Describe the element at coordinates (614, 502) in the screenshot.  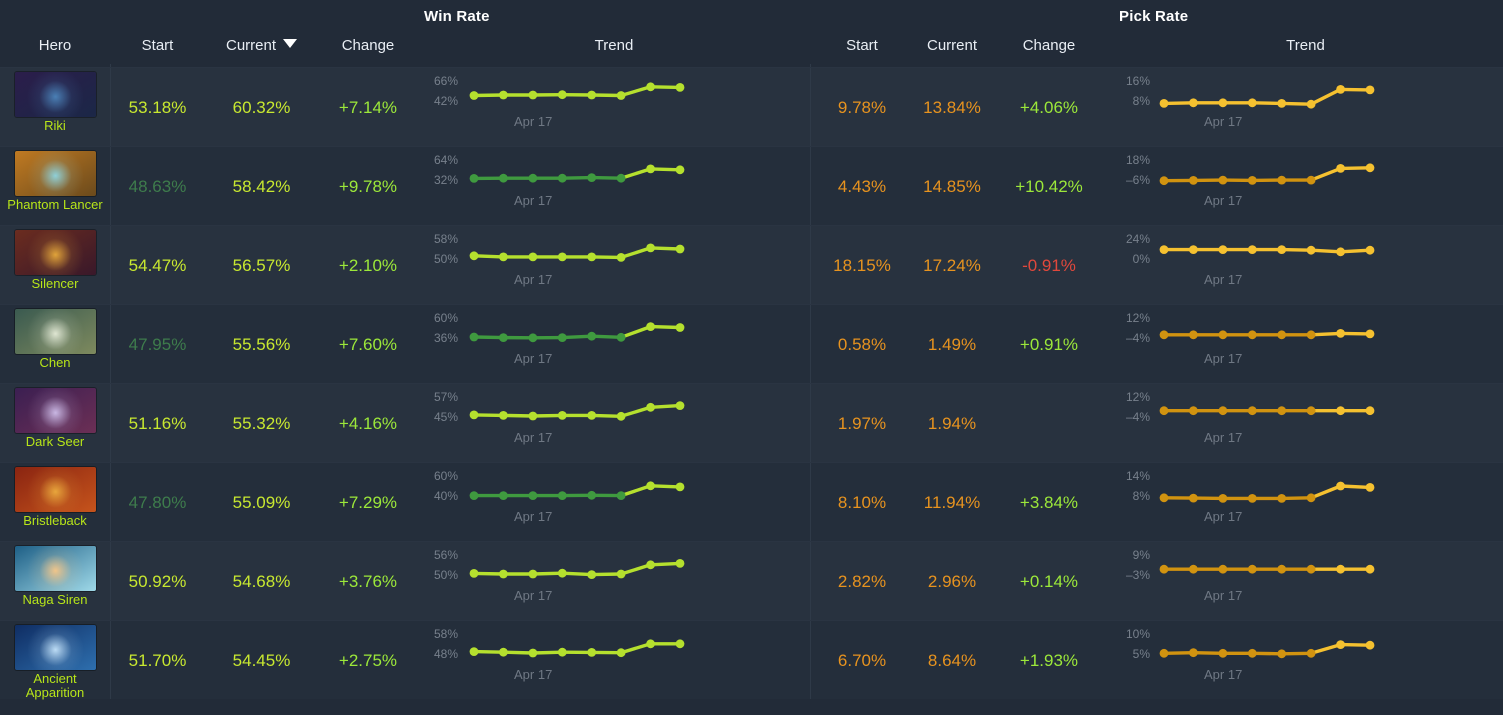
I see `win-rate-trend-chart: 60% 40% Apr 17` at that location.